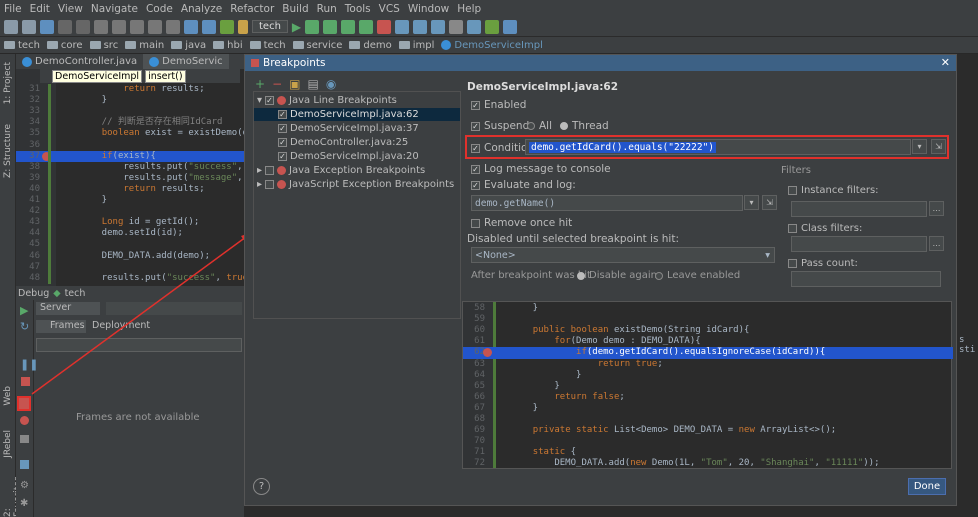  I want to click on group-checkbox: ✓, so click(270, 100).